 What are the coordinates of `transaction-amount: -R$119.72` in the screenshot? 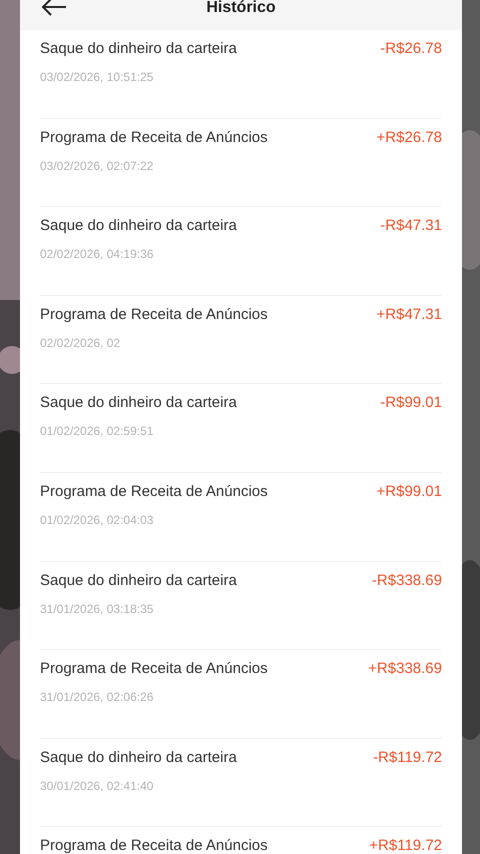 It's located at (407, 758).